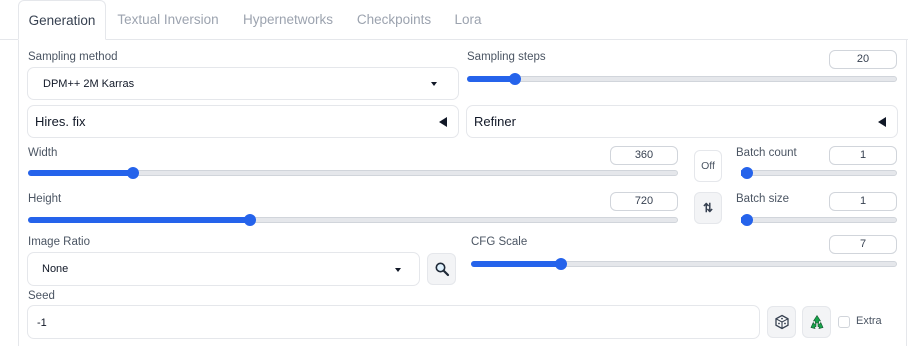 This screenshot has height=346, width=908. I want to click on dice-icon, so click(781, 322).